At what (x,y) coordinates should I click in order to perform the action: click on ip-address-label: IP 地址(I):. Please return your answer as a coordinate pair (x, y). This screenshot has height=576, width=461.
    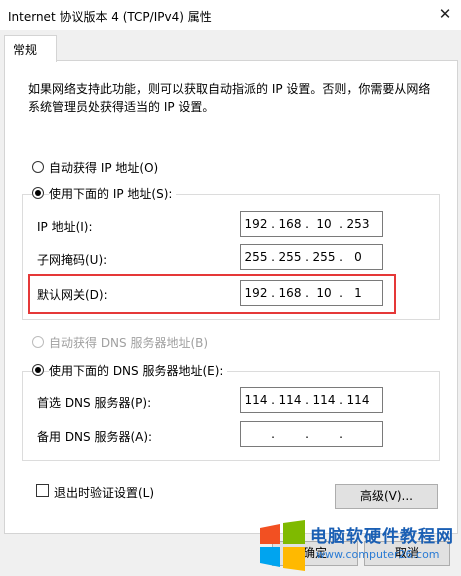
    Looking at the image, I should click on (65, 227).